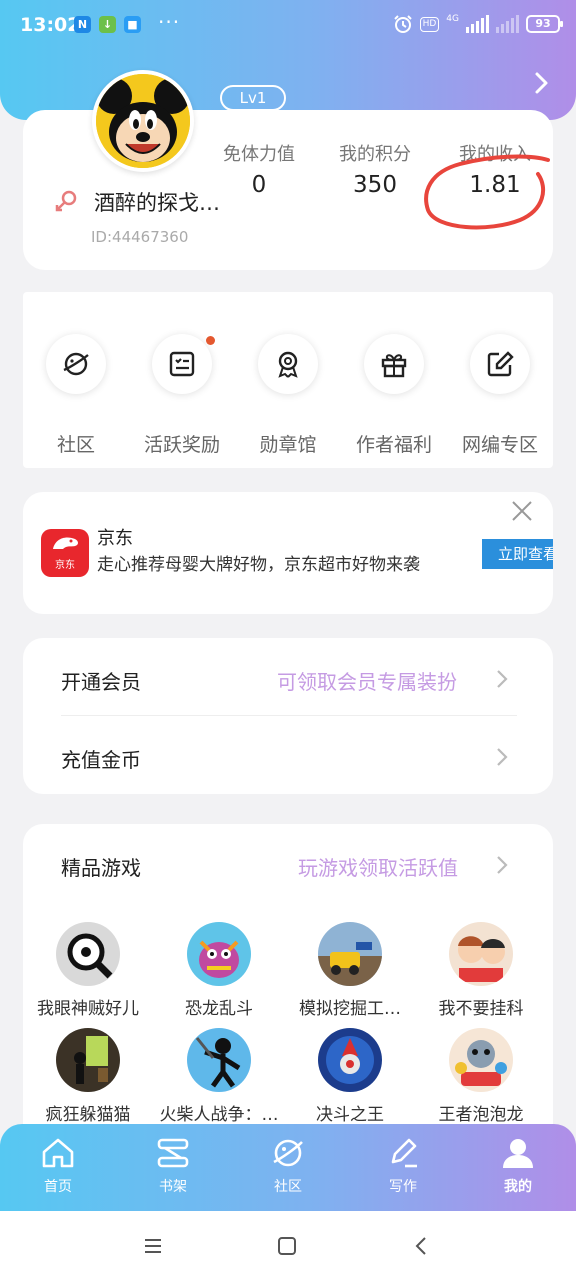 The width and height of the screenshot is (576, 1280). I want to click on battery-icon: 93, so click(544, 24).